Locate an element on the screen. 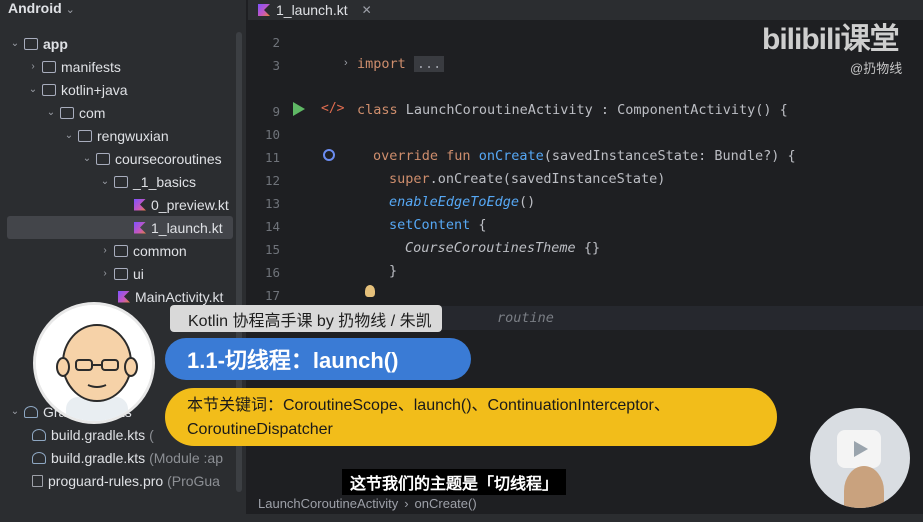 The width and height of the screenshot is (923, 522). play-icon is located at coordinates (859, 449).